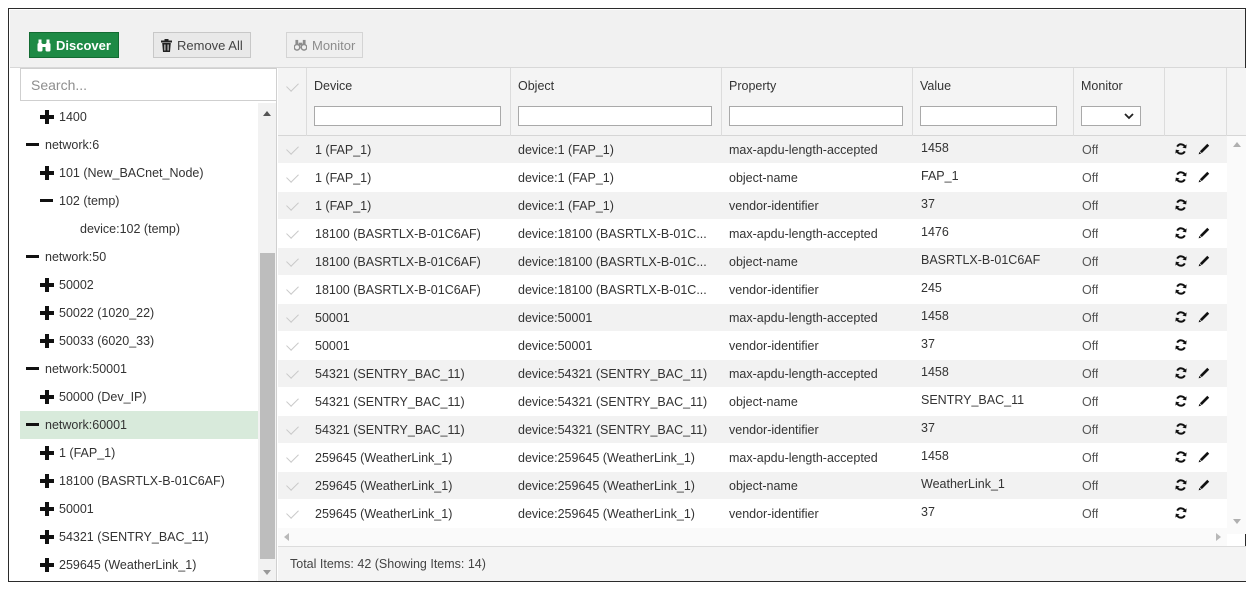 The image size is (1254, 592). What do you see at coordinates (940, 178) in the screenshot?
I see `value-cell: FAP_1` at bounding box center [940, 178].